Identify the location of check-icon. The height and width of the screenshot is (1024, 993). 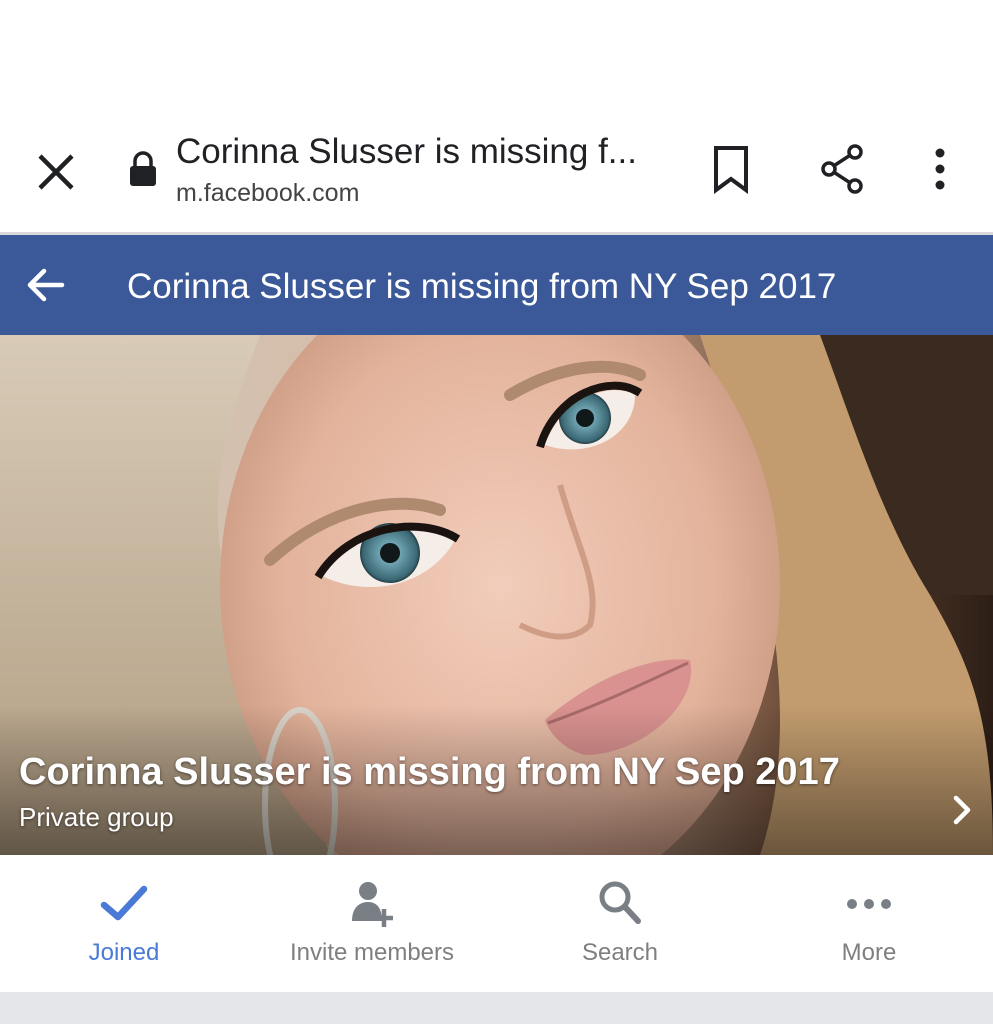
(124, 903).